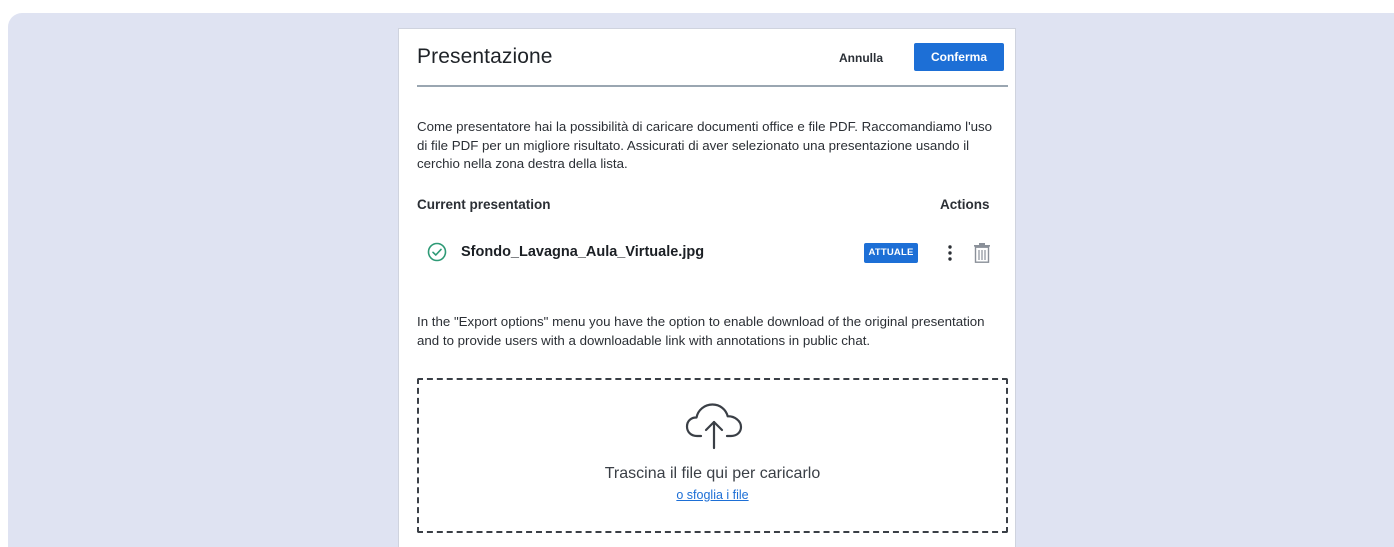 The width and height of the screenshot is (1394, 547). I want to click on cancel-button: Annulla, so click(861, 57).